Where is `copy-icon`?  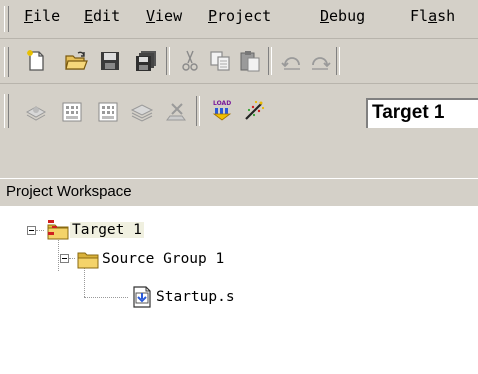 copy-icon is located at coordinates (220, 61).